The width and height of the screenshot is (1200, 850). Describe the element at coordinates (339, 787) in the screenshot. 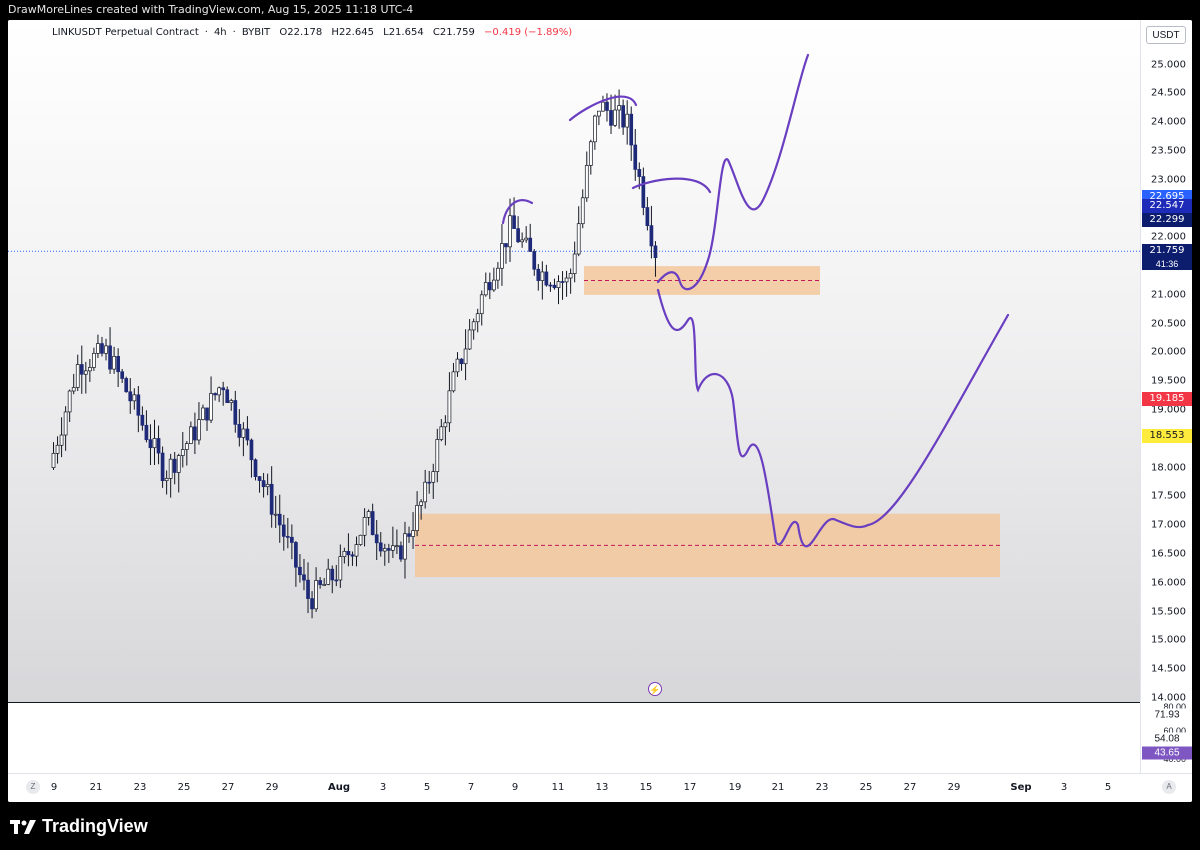

I see `time-label: Aug` at that location.